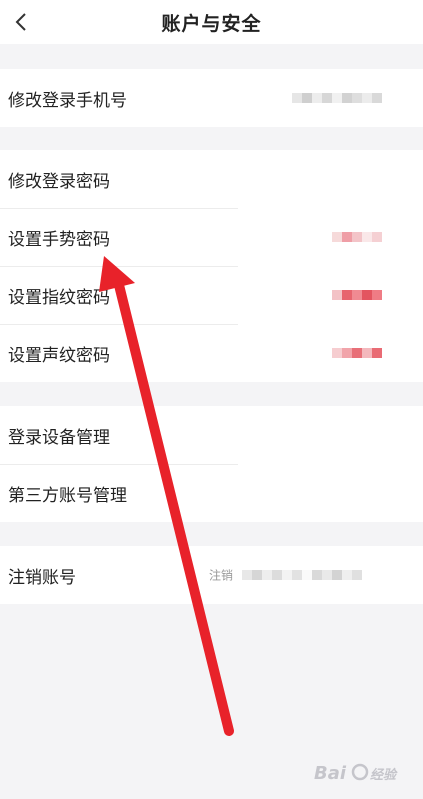 This screenshot has height=799, width=423. Describe the element at coordinates (59, 297) in the screenshot. I see `row-label: 设置指纹密码` at that location.